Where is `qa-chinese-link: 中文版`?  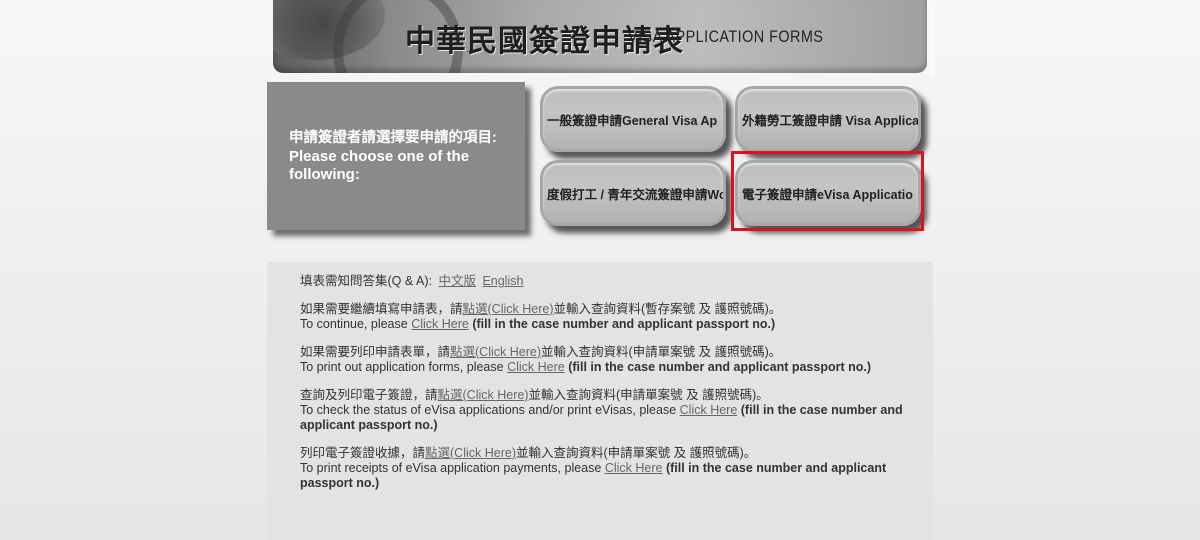 qa-chinese-link: 中文版 is located at coordinates (457, 281).